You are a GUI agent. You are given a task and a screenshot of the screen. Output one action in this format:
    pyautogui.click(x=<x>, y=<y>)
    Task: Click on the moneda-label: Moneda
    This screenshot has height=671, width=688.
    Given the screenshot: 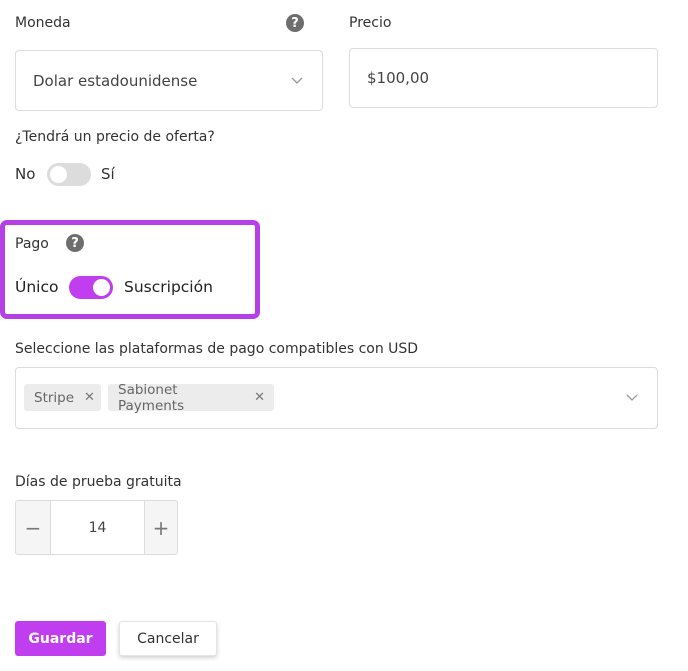 What is the action you would take?
    pyautogui.click(x=43, y=23)
    